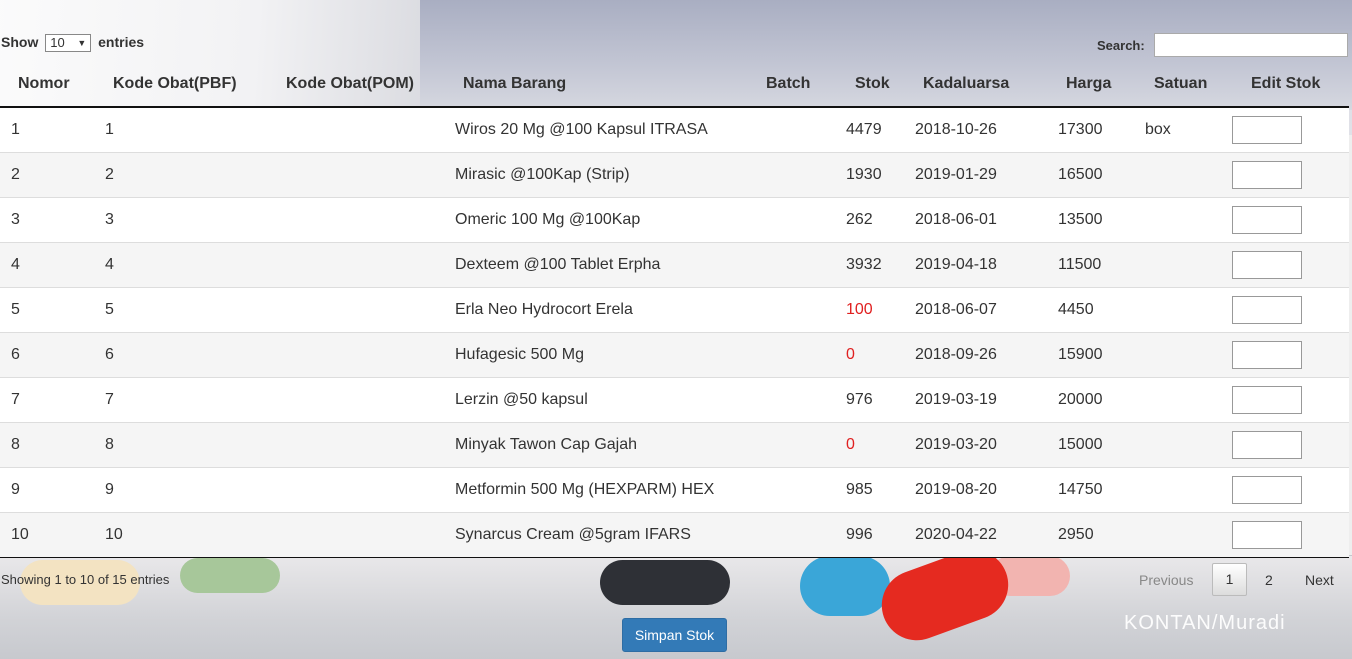 The width and height of the screenshot is (1352, 659). Describe the element at coordinates (184, 220) in the screenshot. I see `cell-kode-pbf: 3` at that location.